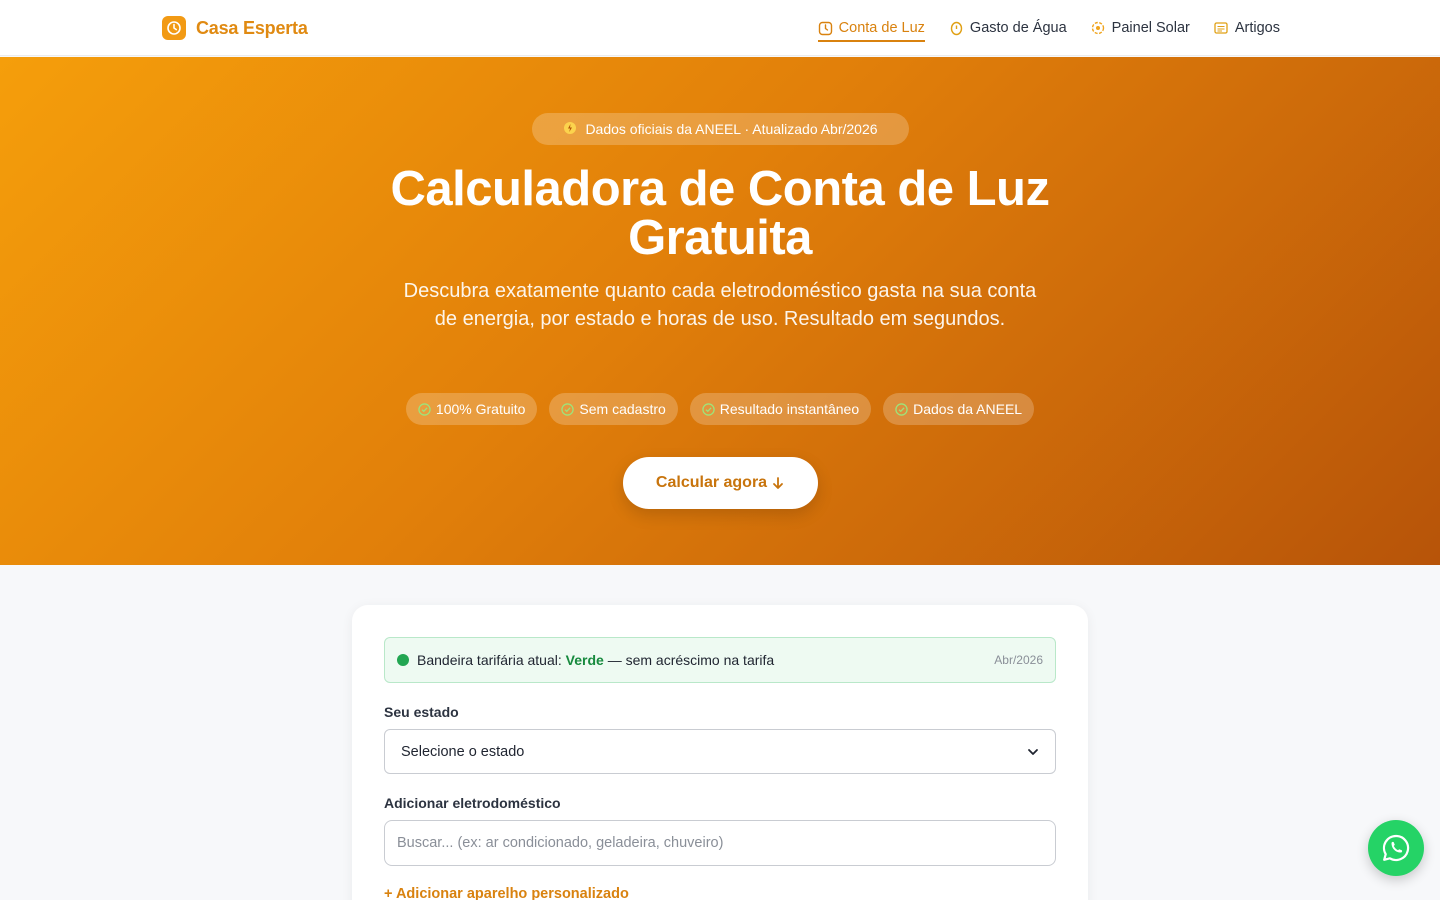  What do you see at coordinates (1033, 751) in the screenshot?
I see `chevron-down-icon` at bounding box center [1033, 751].